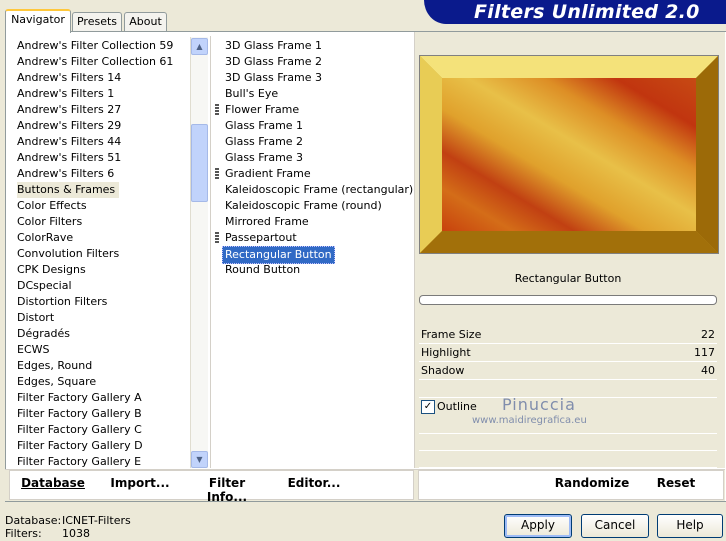 This screenshot has height=541, width=726. What do you see at coordinates (56, 382) in the screenshot?
I see `category-item: Edges, Square` at bounding box center [56, 382].